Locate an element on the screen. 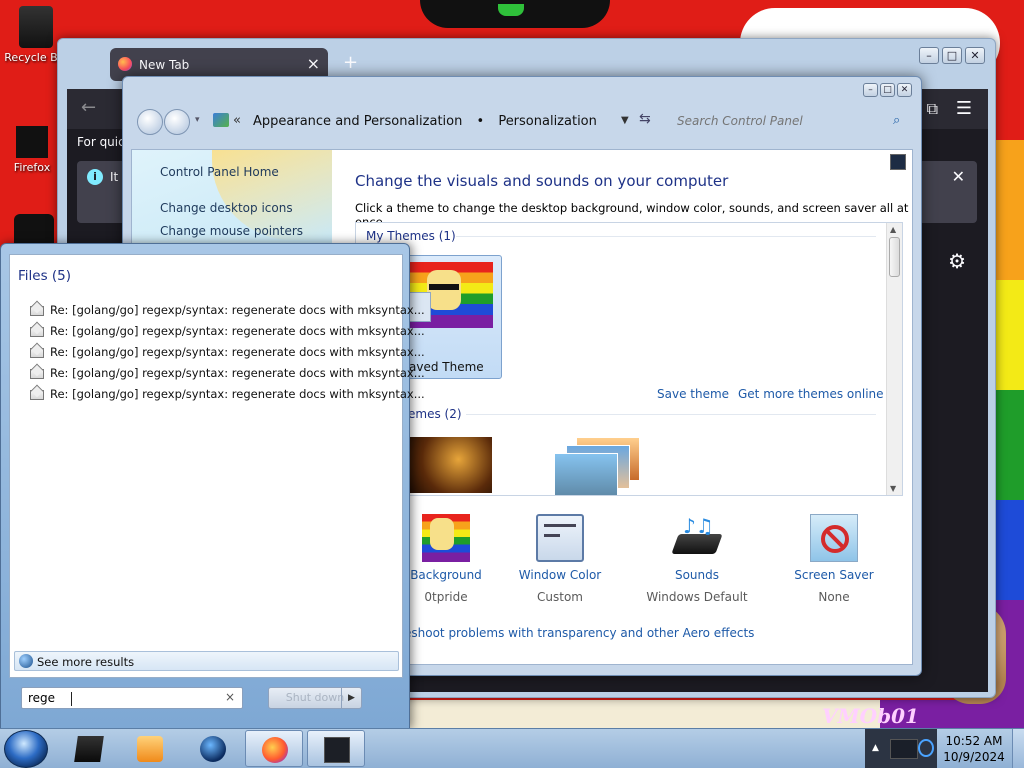 The width and height of the screenshot is (1024, 768). desktop-icon-firefox: Firefox is located at coordinates (32, 150).